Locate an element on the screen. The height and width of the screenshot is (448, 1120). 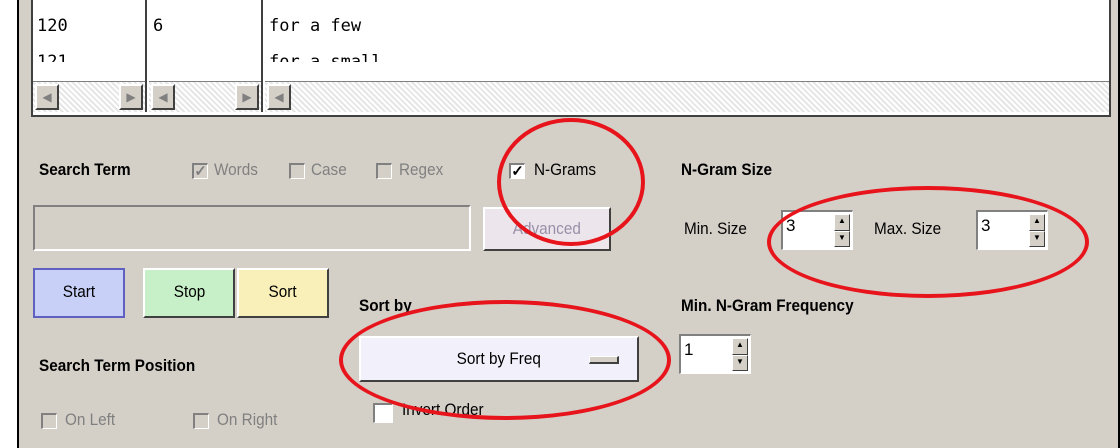
start-button: Start is located at coordinates (79, 293).